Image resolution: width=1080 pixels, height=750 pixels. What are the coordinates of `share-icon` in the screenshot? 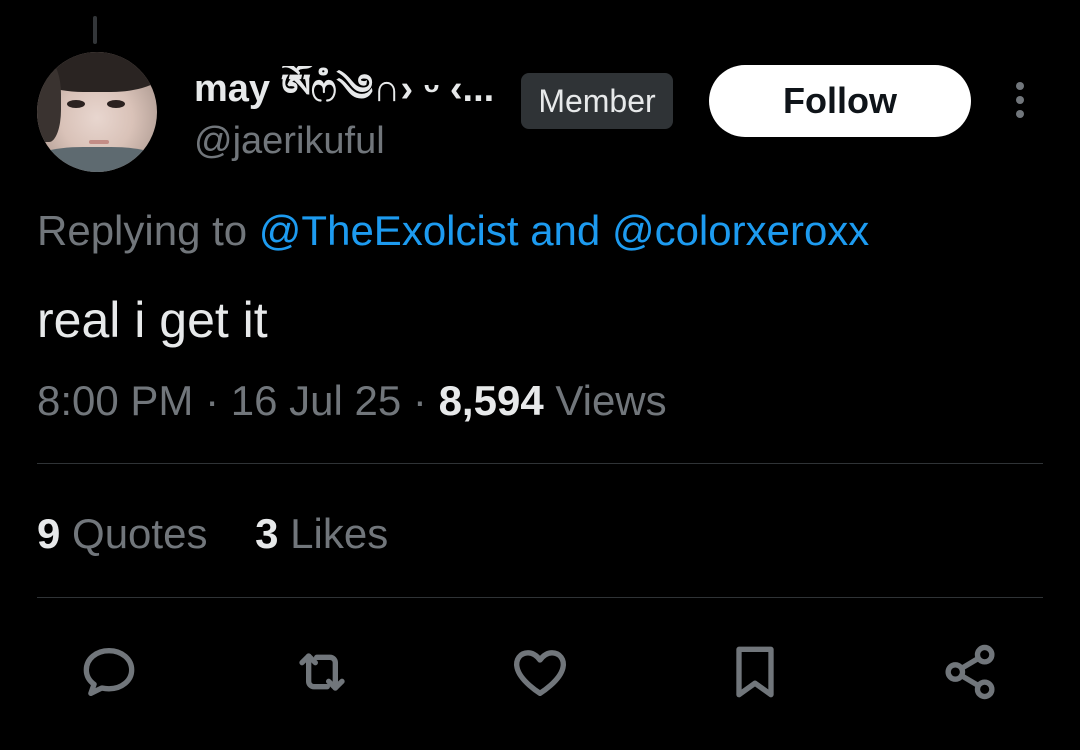 It's located at (970, 672).